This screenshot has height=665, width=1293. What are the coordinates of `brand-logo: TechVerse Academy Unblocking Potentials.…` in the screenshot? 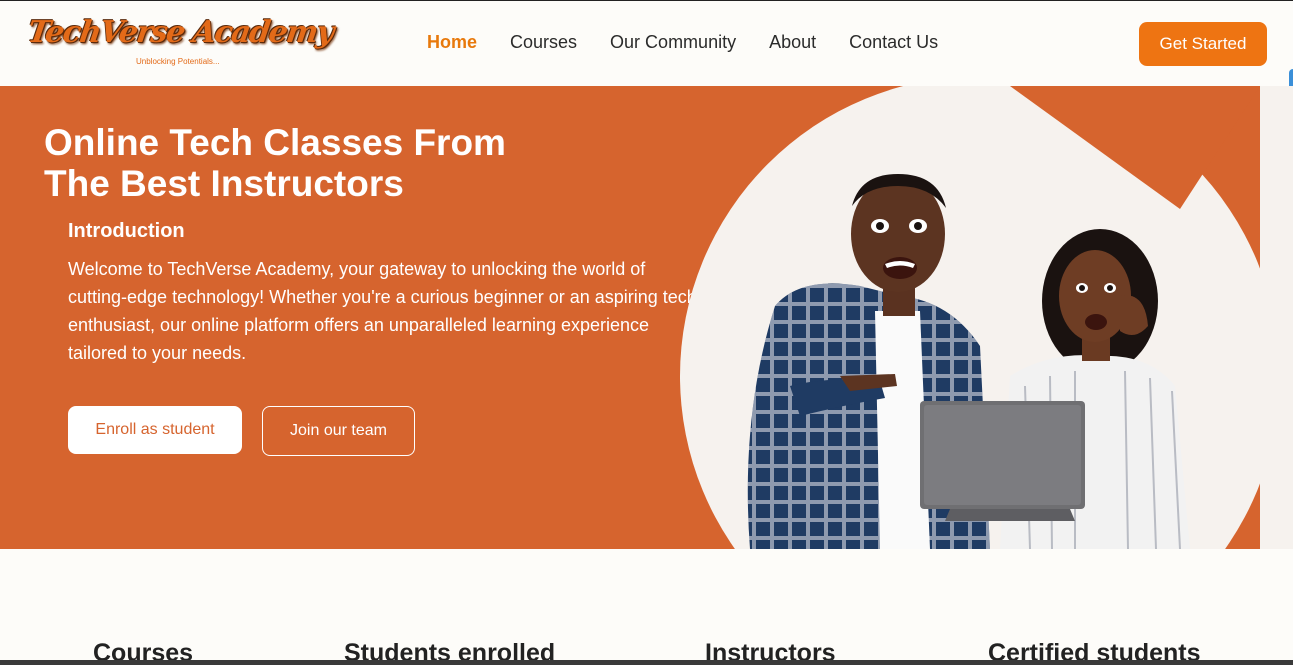 It's located at (181, 45).